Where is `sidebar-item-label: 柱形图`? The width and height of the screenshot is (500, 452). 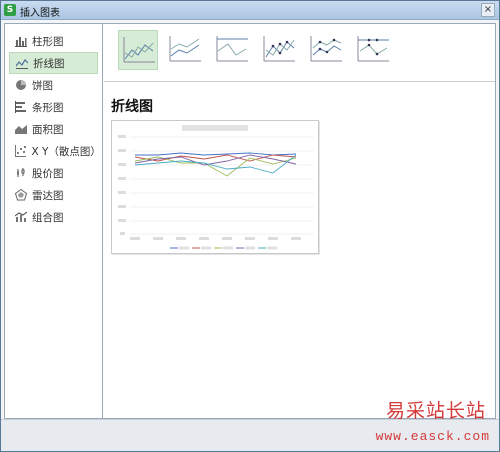
sidebar-item-label: 柱形图 is located at coordinates (48, 41).